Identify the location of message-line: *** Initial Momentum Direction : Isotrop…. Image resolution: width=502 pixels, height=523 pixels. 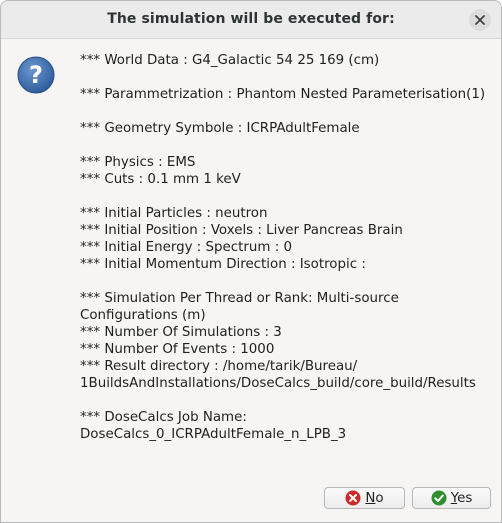
(223, 264).